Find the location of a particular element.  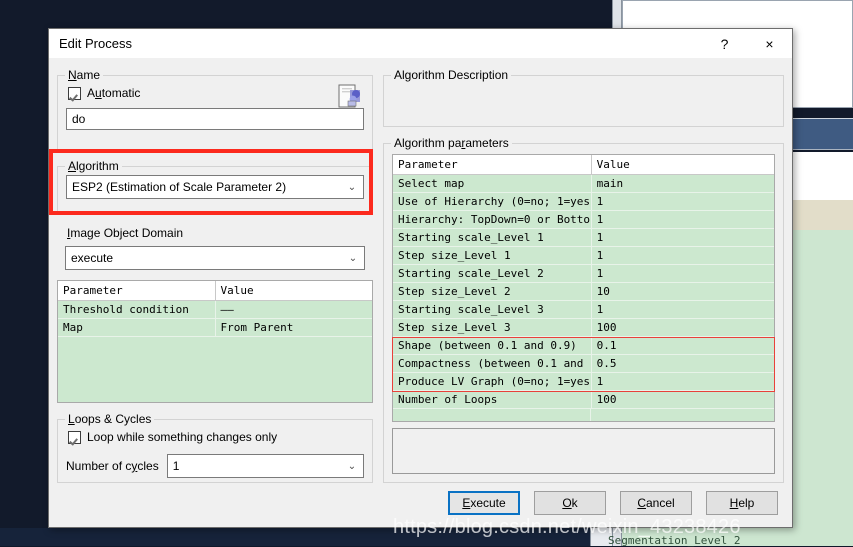

close-icon: × is located at coordinates (769, 43).